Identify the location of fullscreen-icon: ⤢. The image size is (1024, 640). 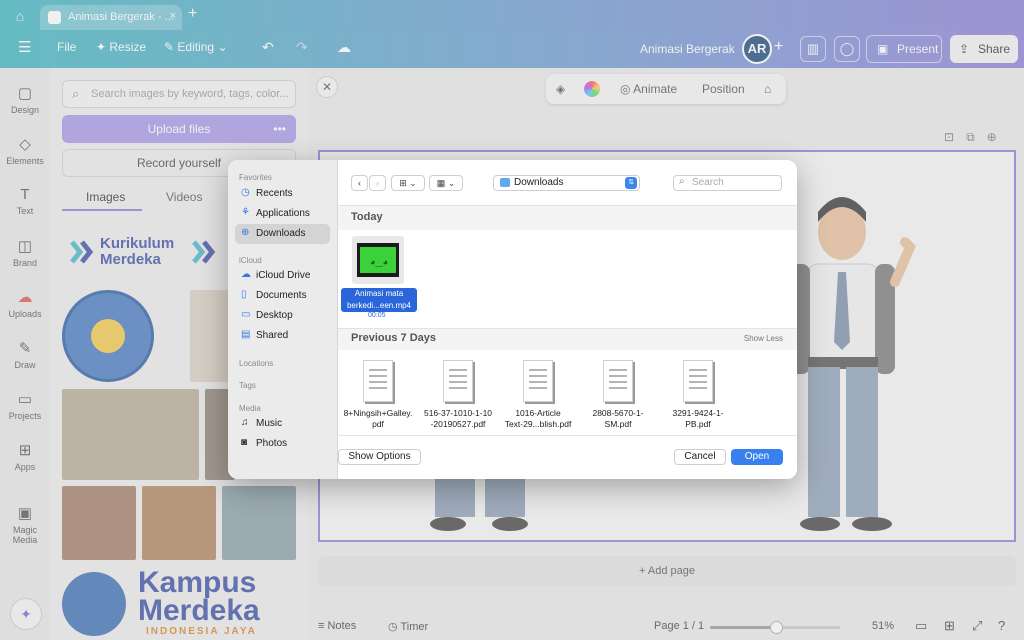
(977, 626).